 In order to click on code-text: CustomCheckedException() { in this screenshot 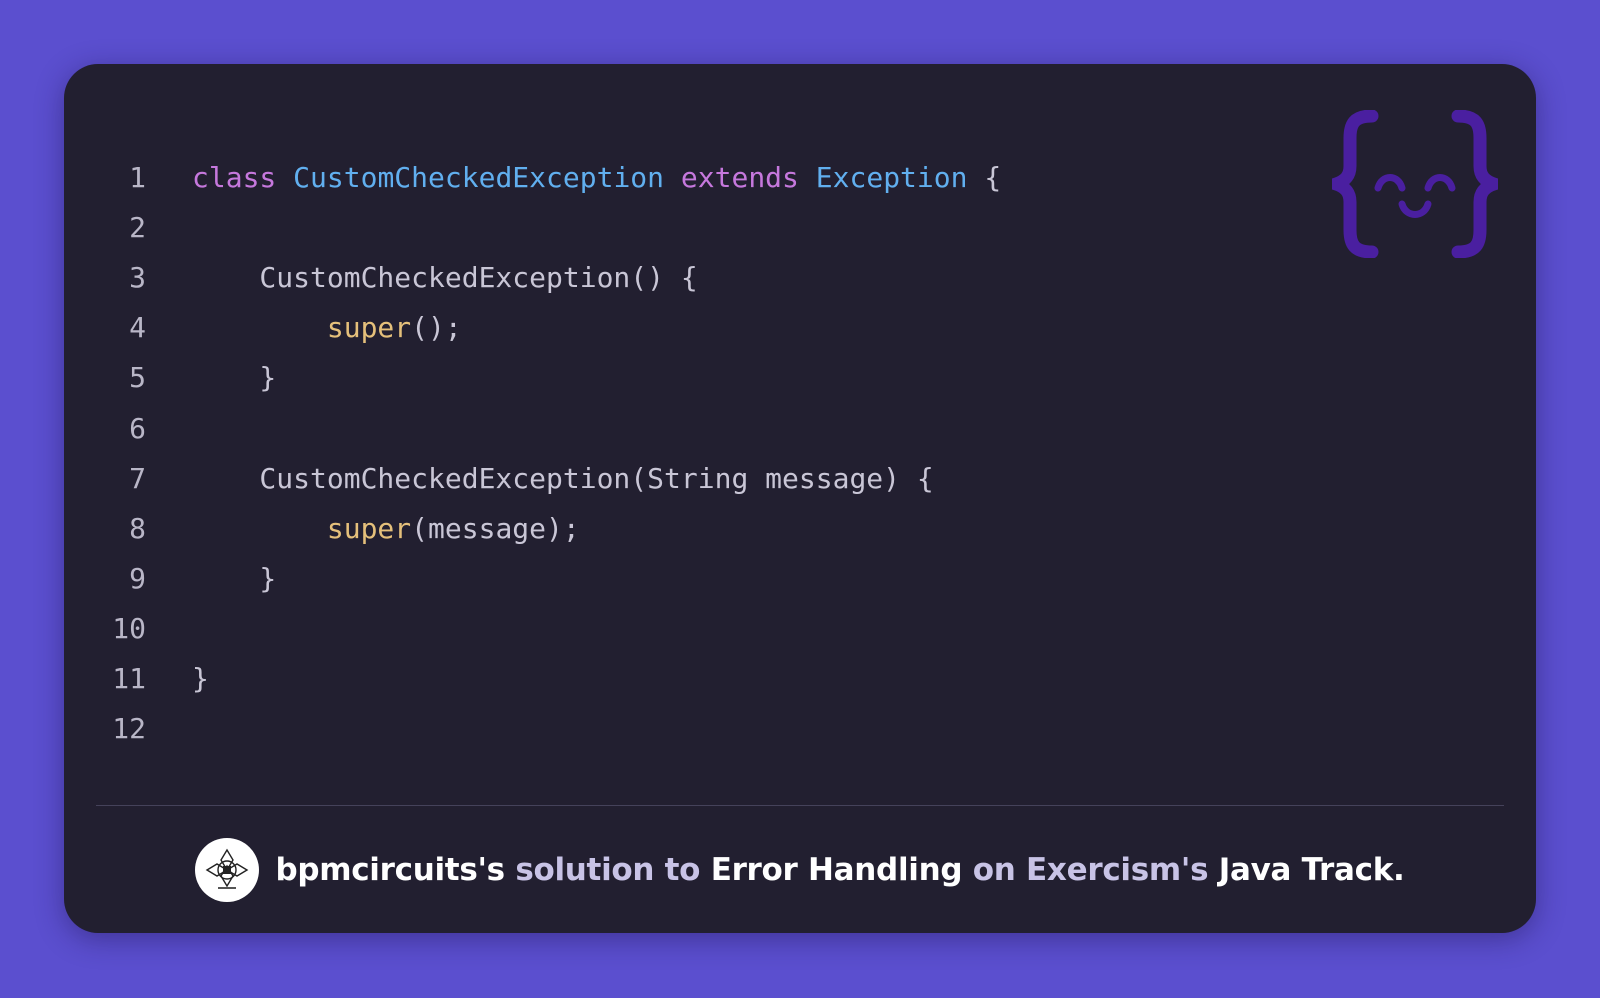, I will do `click(445, 277)`.